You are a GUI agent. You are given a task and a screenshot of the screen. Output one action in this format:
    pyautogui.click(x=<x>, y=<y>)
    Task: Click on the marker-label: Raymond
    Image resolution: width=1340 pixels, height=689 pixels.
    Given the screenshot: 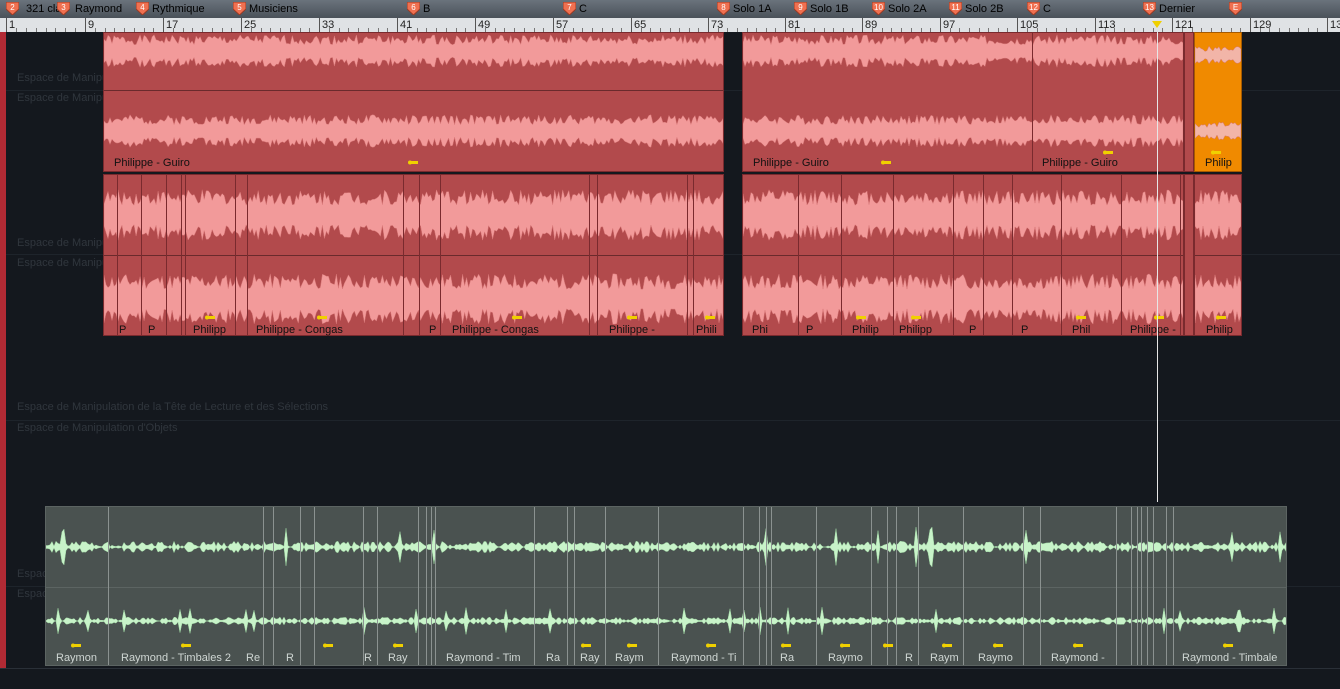 What is the action you would take?
    pyautogui.click(x=99, y=9)
    